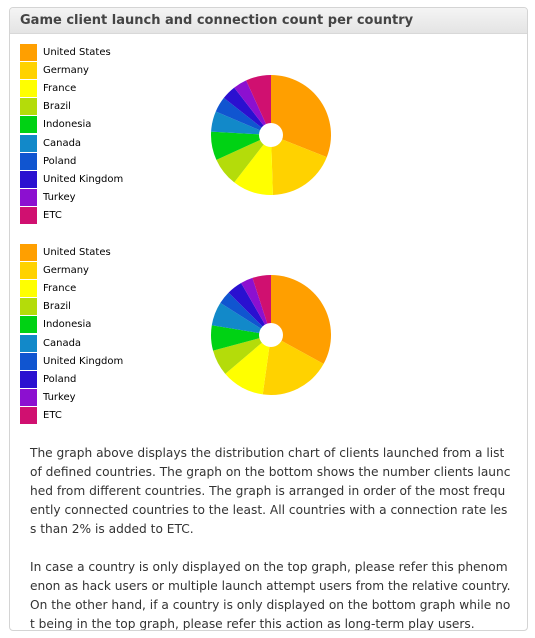 This screenshot has width=535, height=638. I want to click on pie-chart-bottom, so click(271, 335).